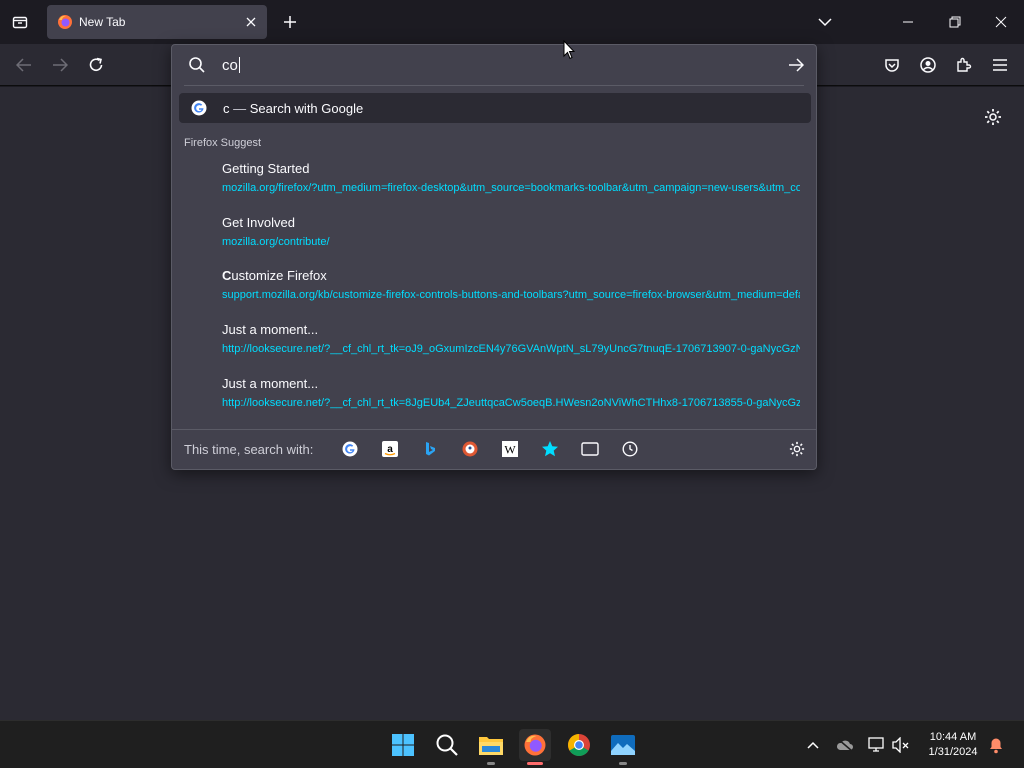 The image size is (1024, 768). Describe the element at coordinates (590, 449) in the screenshot. I see `search-tabs-button` at that location.